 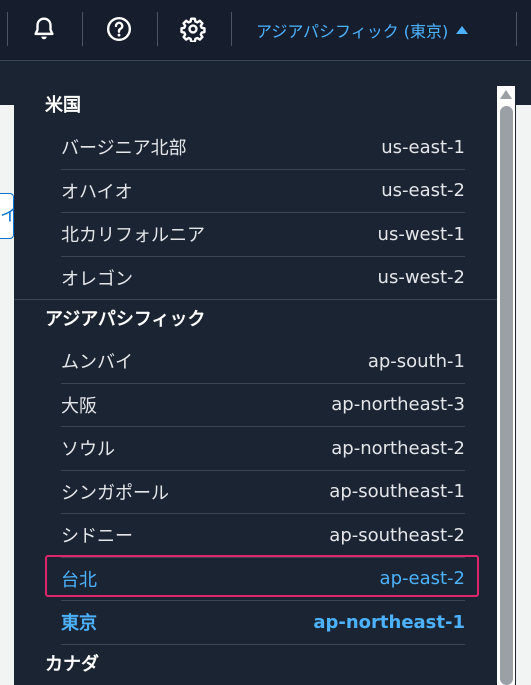 What do you see at coordinates (352, 31) in the screenshot?
I see `region-selector-label: アジアパシフィック (東京)` at bounding box center [352, 31].